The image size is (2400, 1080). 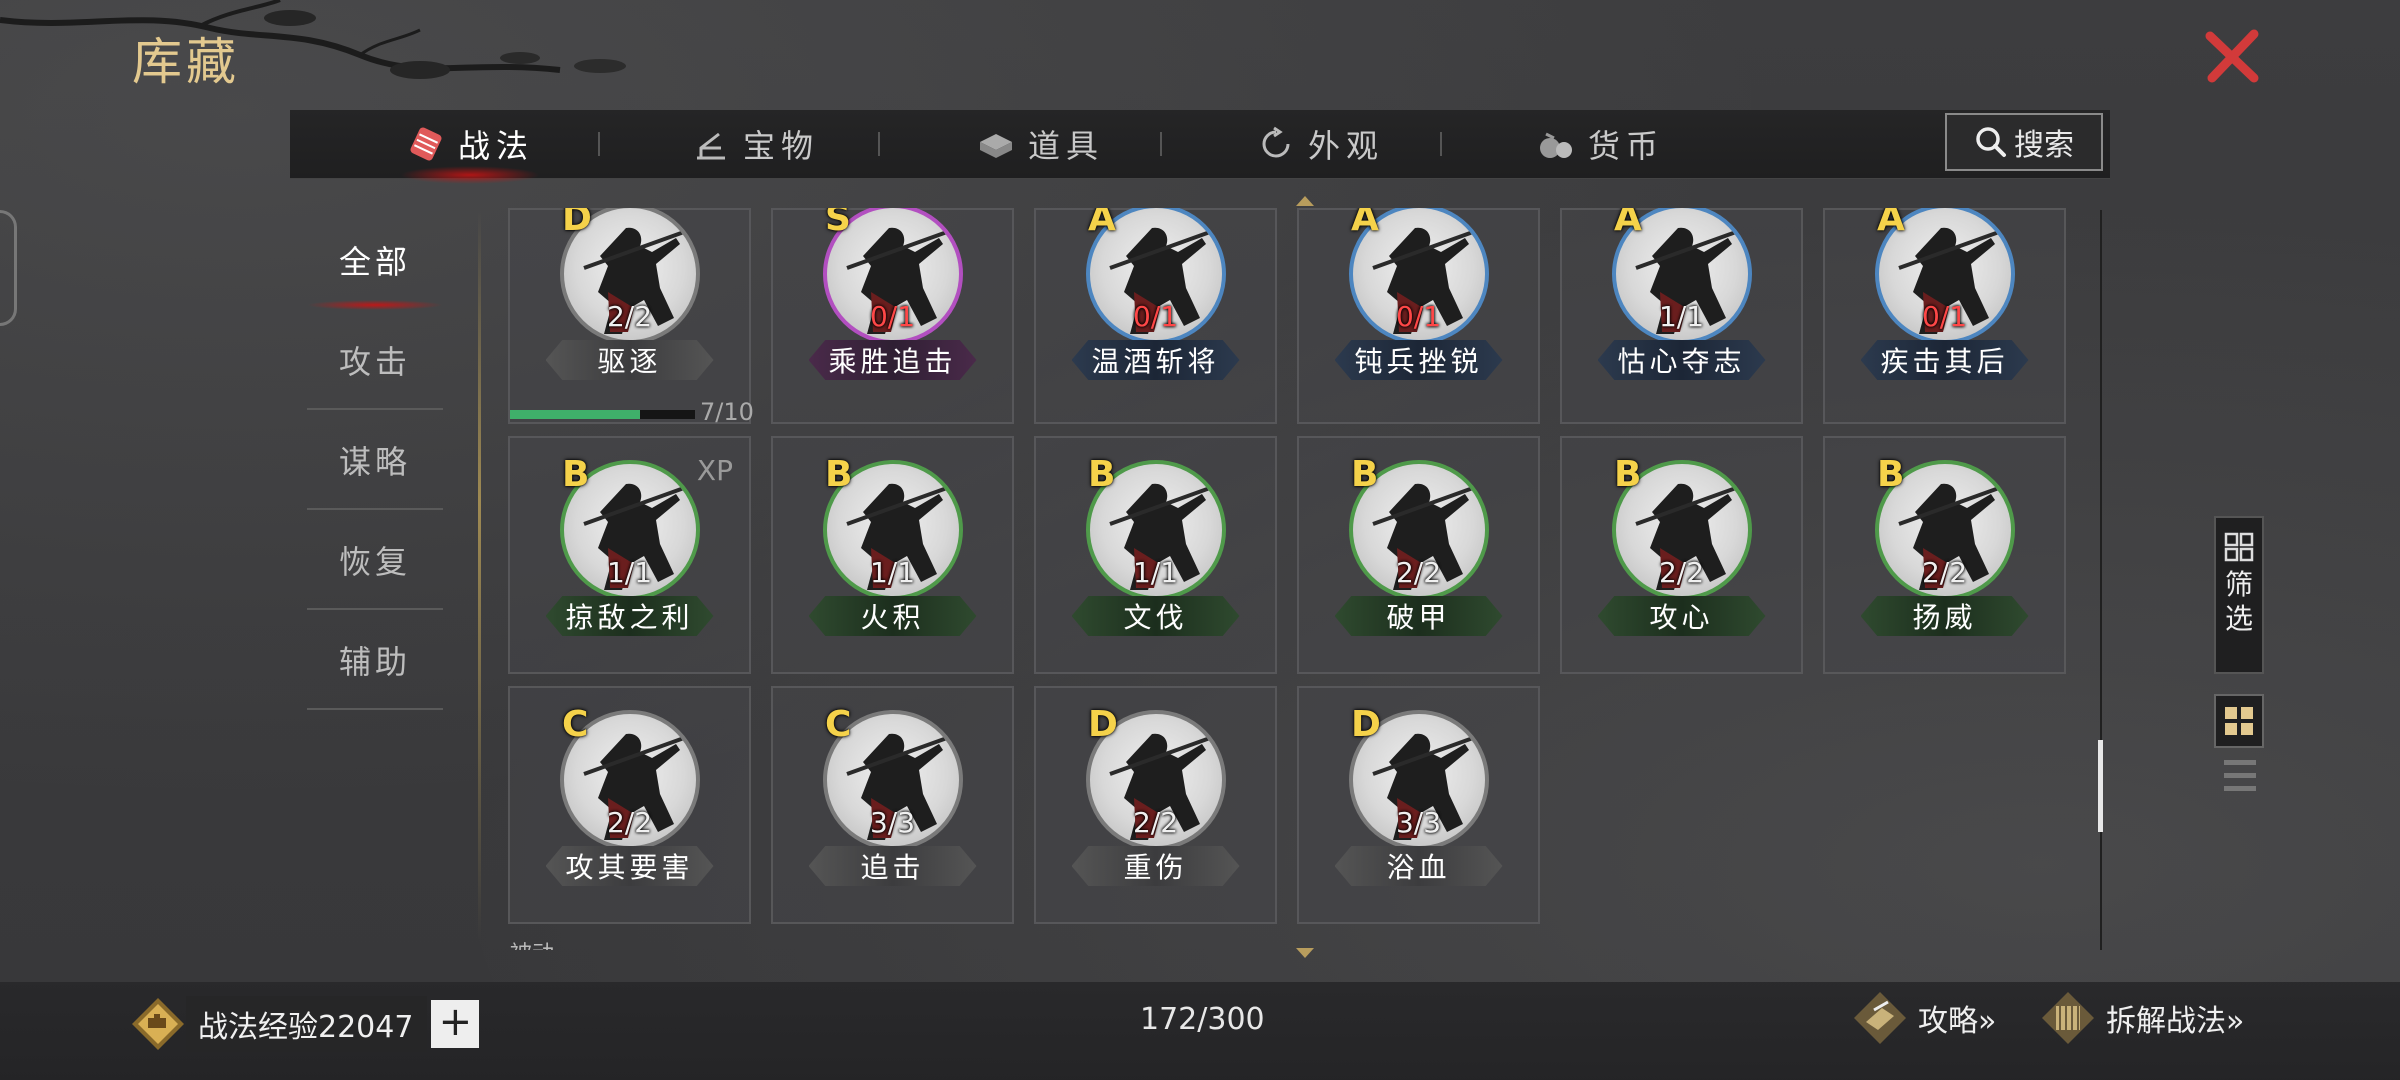 I want to click on tactic-card: B 1/1 火积, so click(x=892, y=555).